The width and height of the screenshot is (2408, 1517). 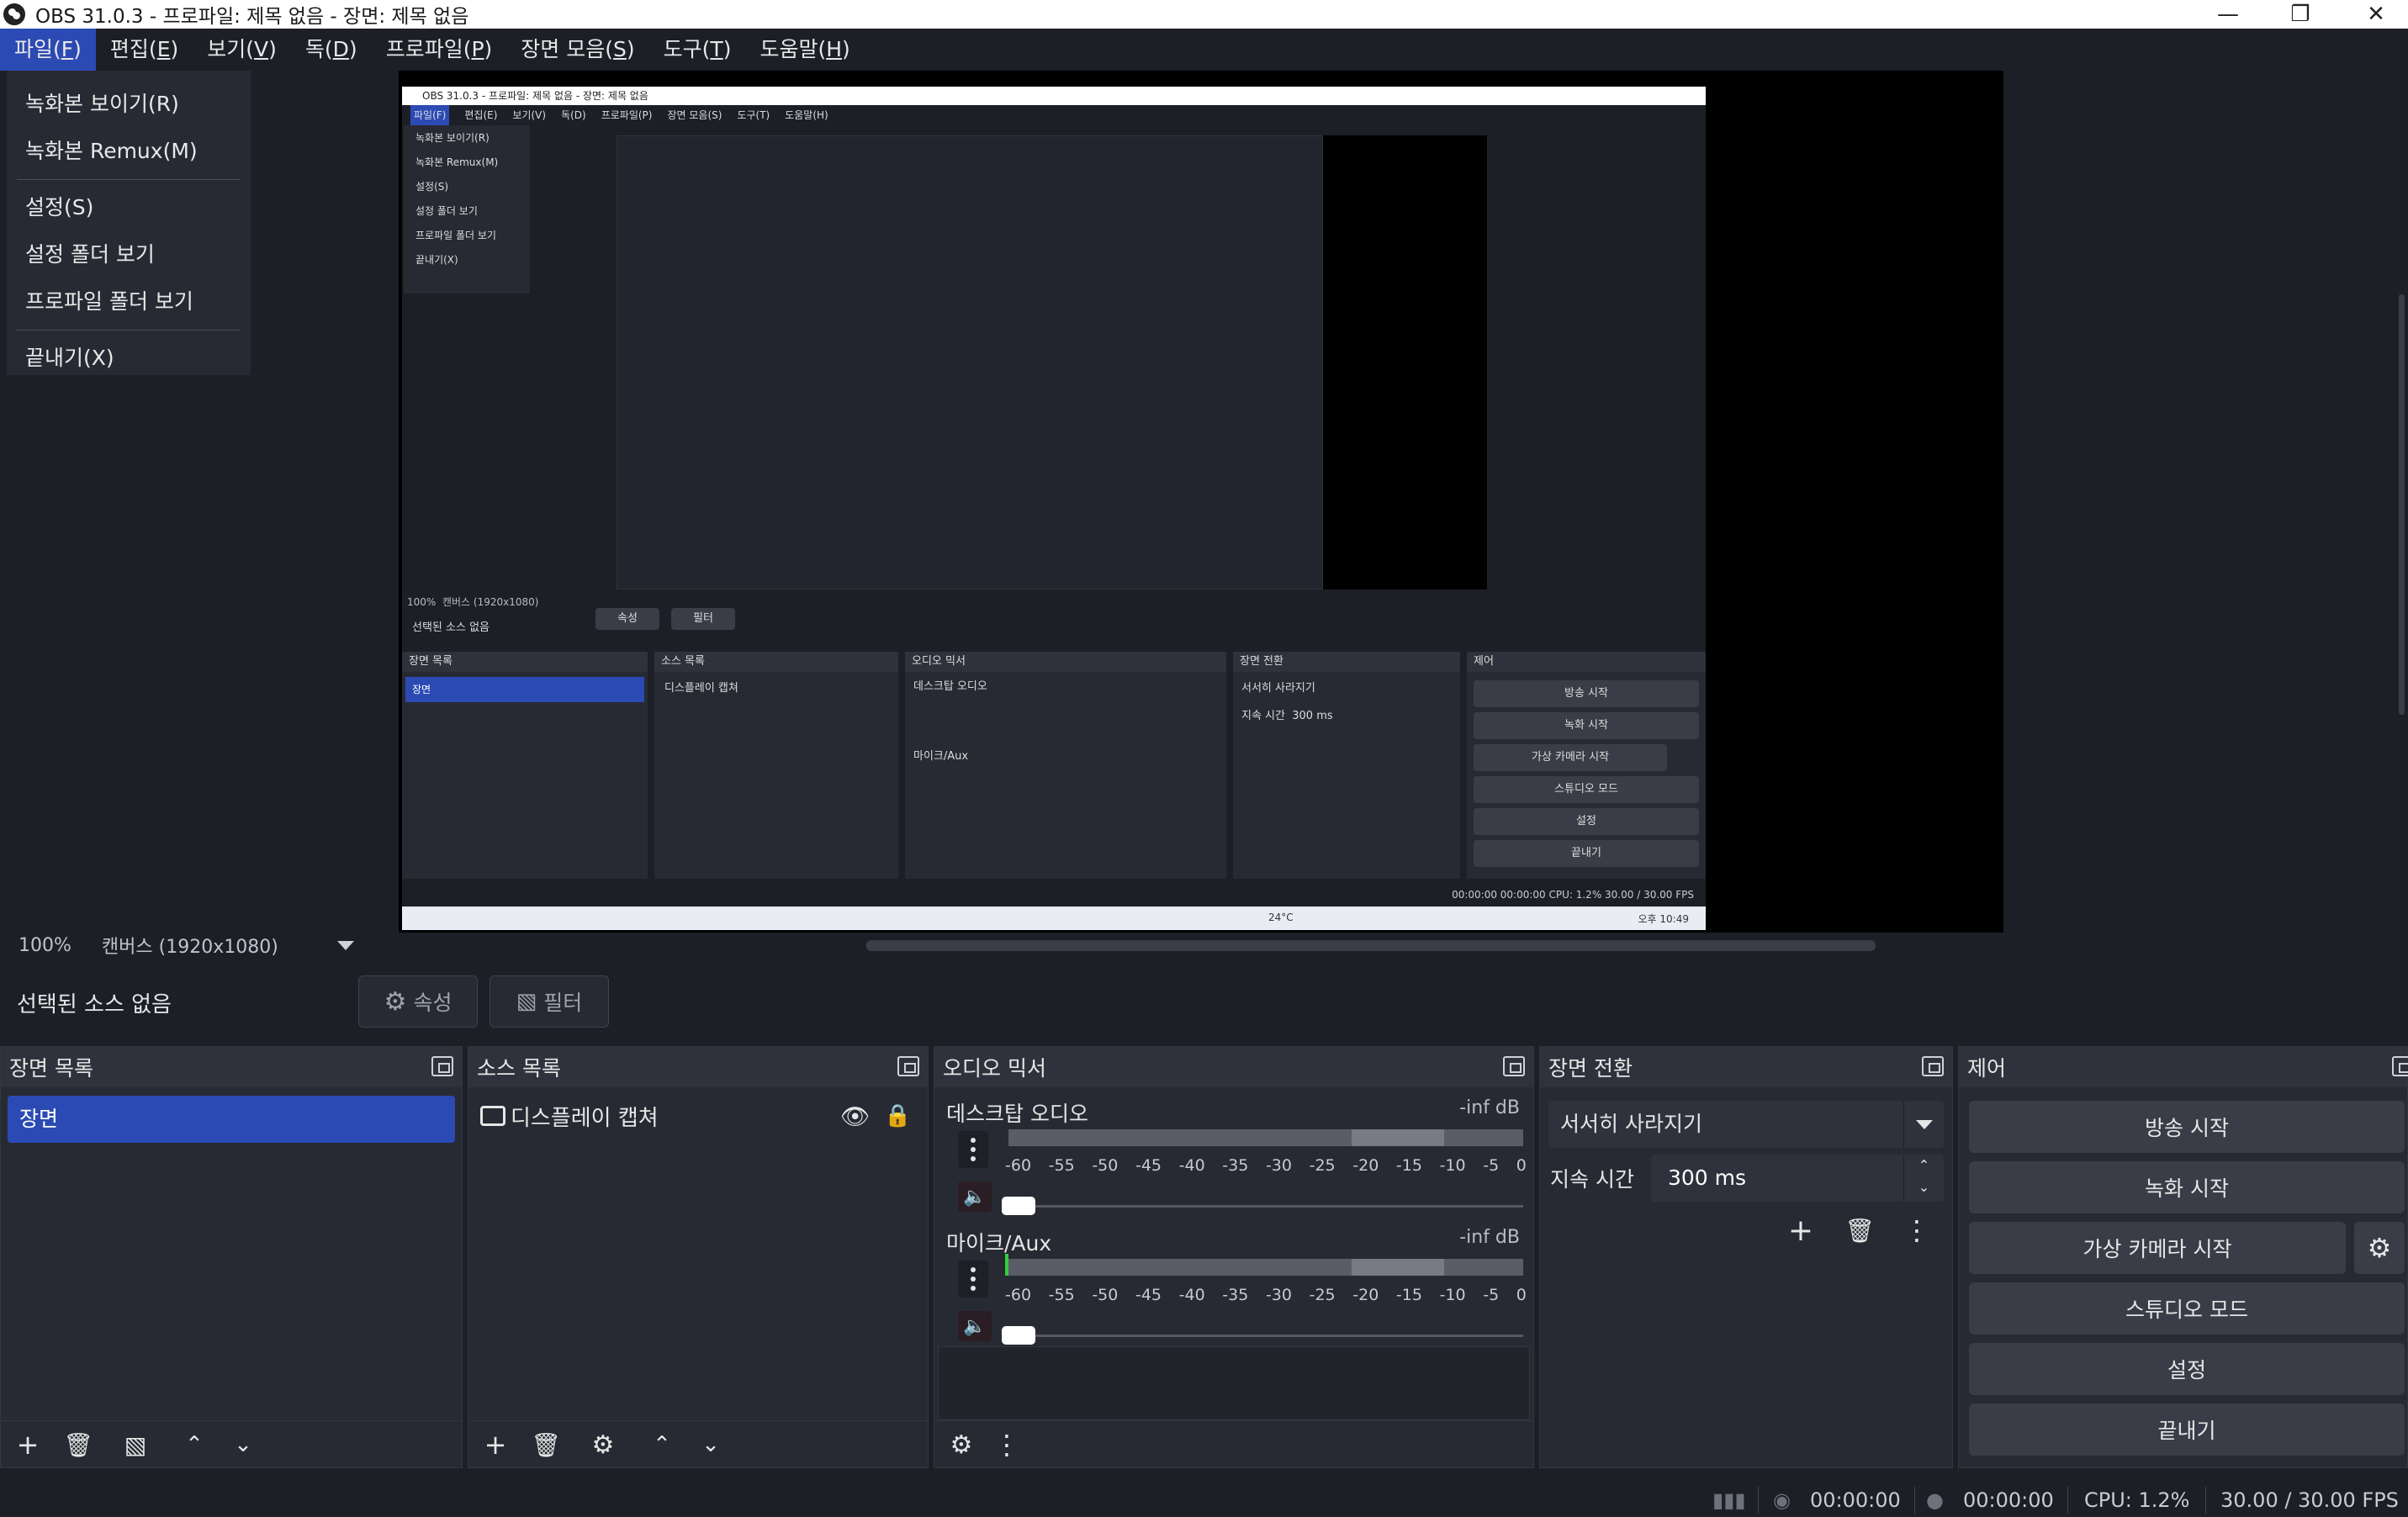 What do you see at coordinates (2187, 1127) in the screenshot?
I see `start-streaming-button: 방송 시작` at bounding box center [2187, 1127].